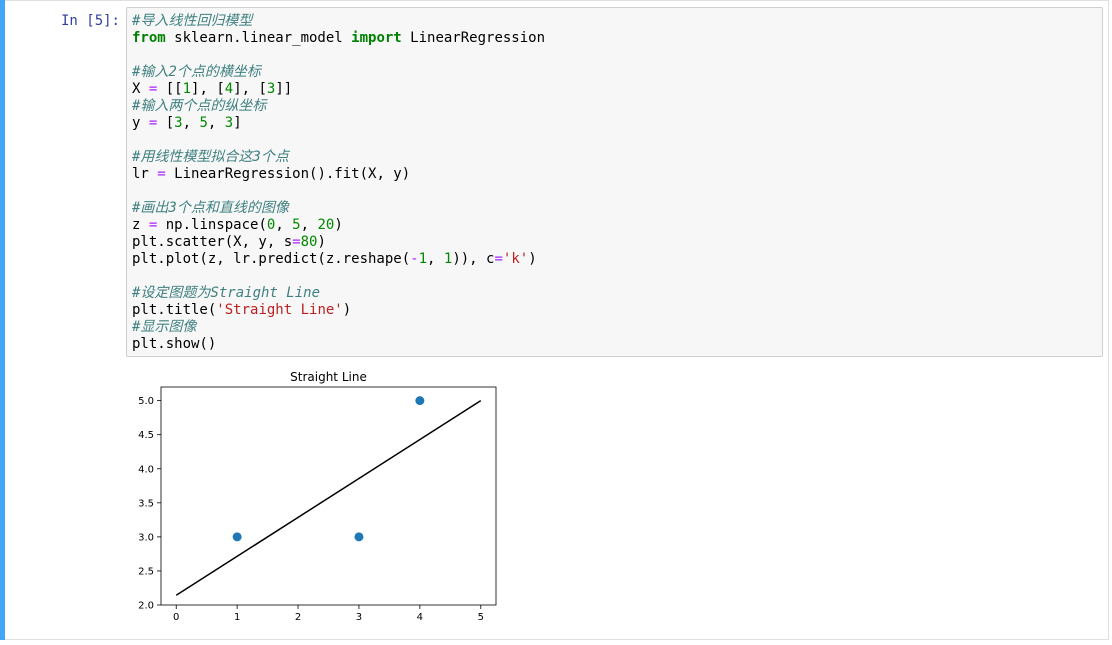 This screenshot has width=1112, height=645. What do you see at coordinates (226, 293) in the screenshot?
I see `code-token: #设定图题为Straight Line` at bounding box center [226, 293].